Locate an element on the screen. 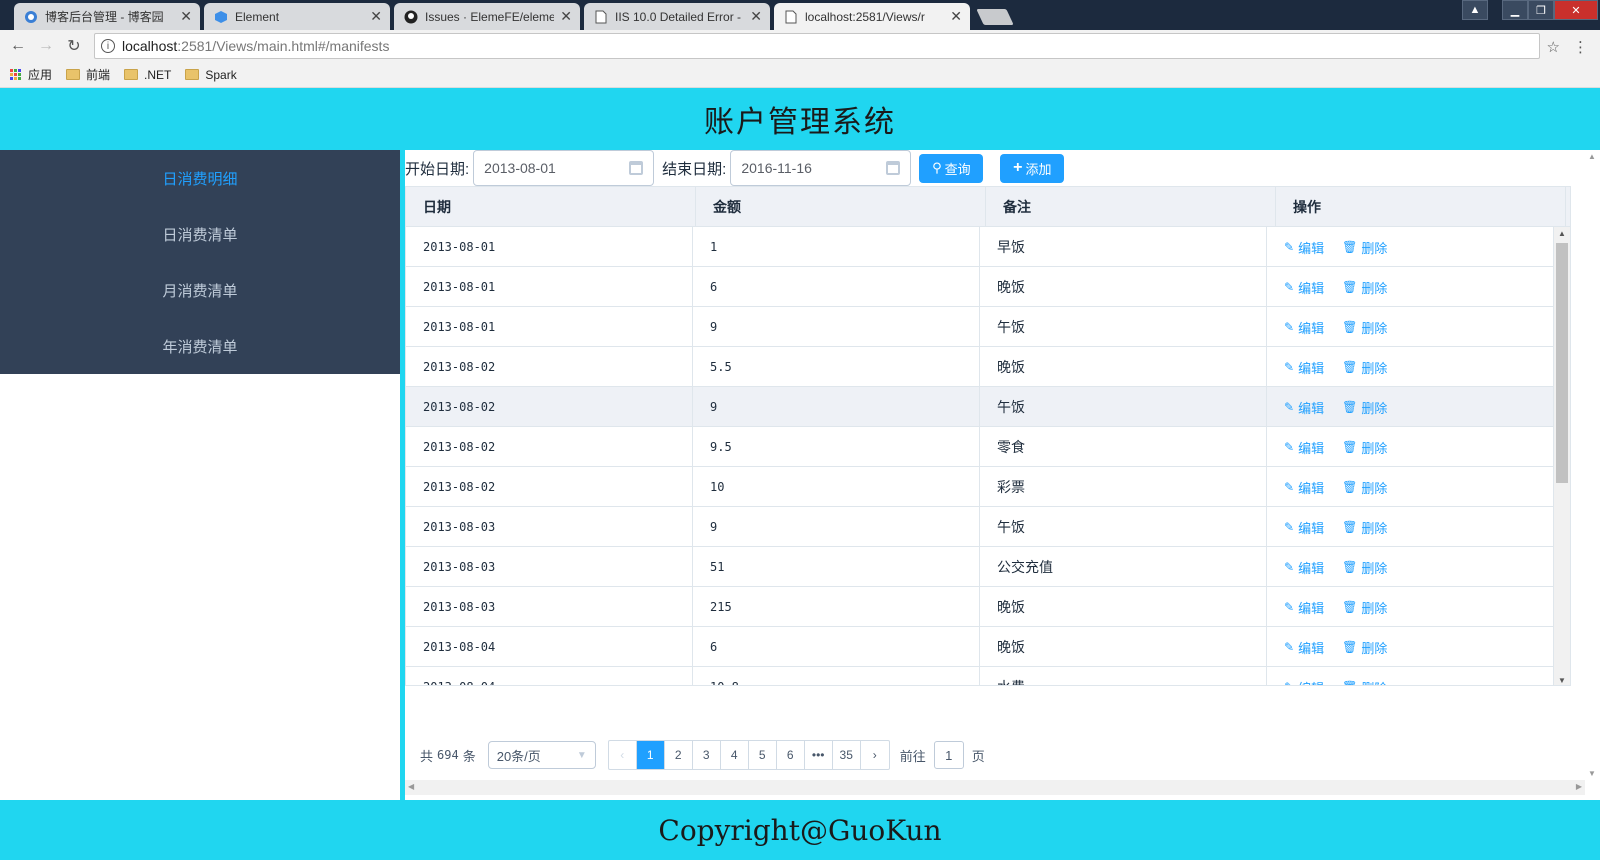  page-number-button: 4 is located at coordinates (735, 755).